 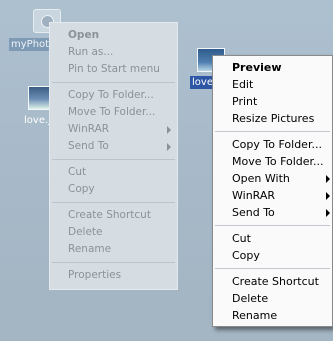 I want to click on menu-item-open-with-label: Open With, so click(x=261, y=178).